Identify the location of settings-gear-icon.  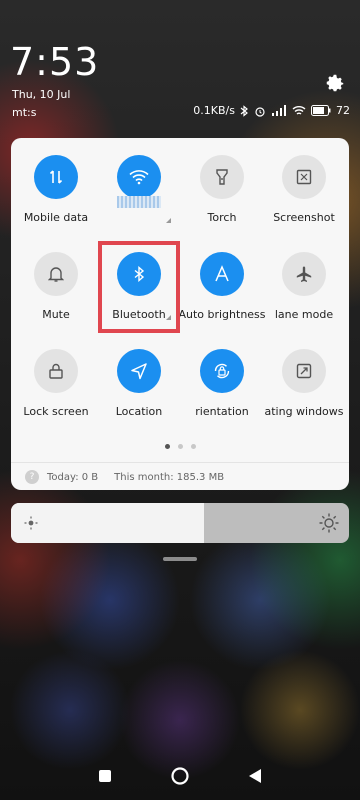
(335, 83).